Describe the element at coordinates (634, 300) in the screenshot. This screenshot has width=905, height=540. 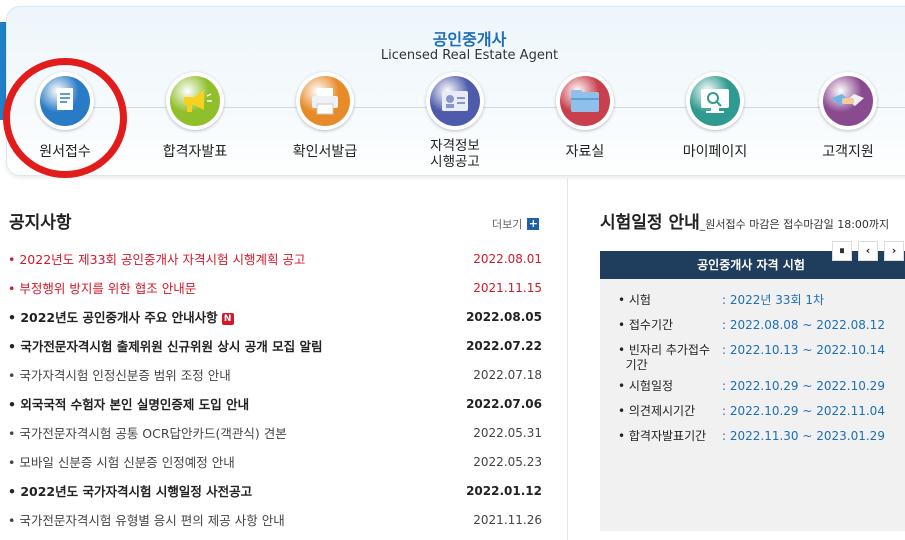
I see `schedule-key: • 시험` at that location.